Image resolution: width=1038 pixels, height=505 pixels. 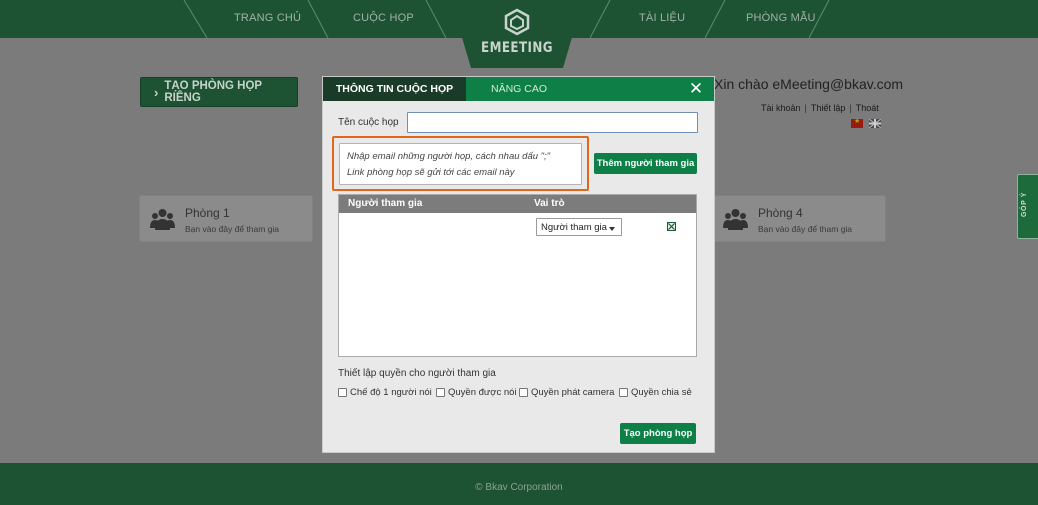 I want to click on uk-flag-icon, so click(x=875, y=123).